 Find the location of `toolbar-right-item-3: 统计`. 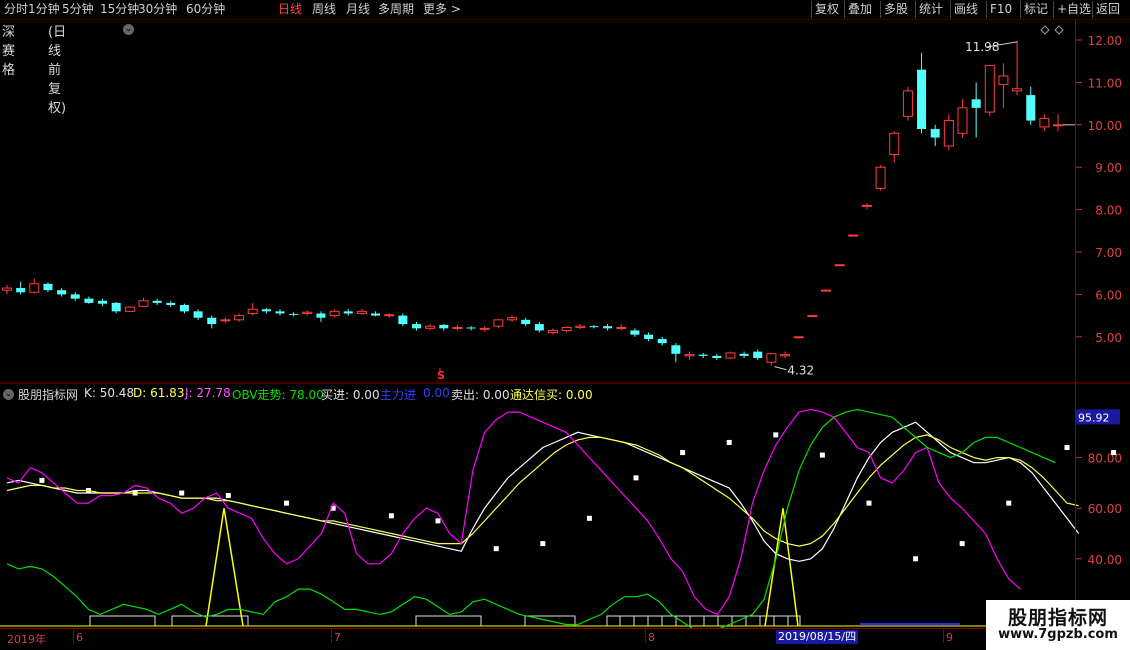

toolbar-right-item-3: 统计 is located at coordinates (931, 9).